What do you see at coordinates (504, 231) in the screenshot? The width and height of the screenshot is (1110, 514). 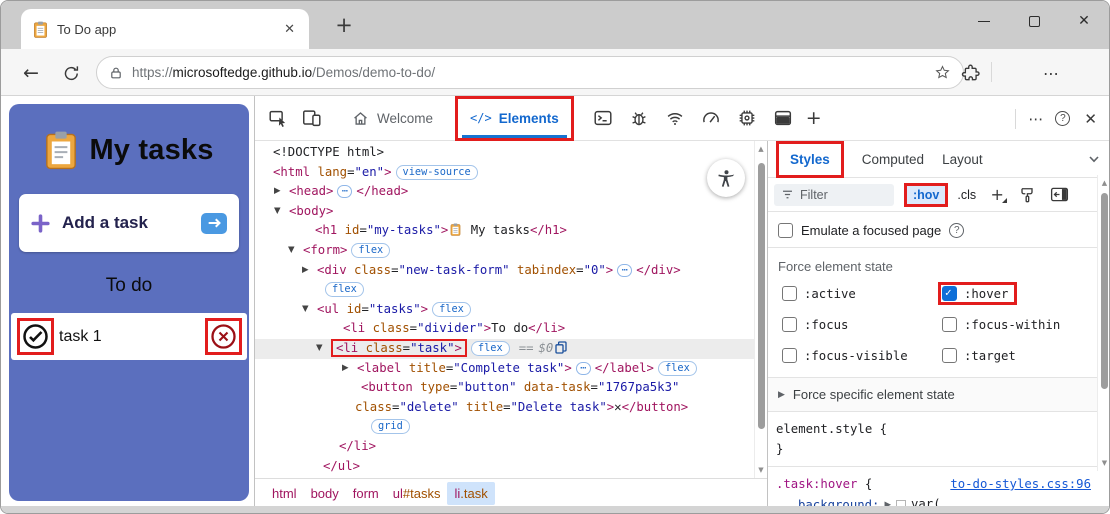 I see `tree-row: <h1 id="my-tasks"> My tasks</h1>` at bounding box center [504, 231].